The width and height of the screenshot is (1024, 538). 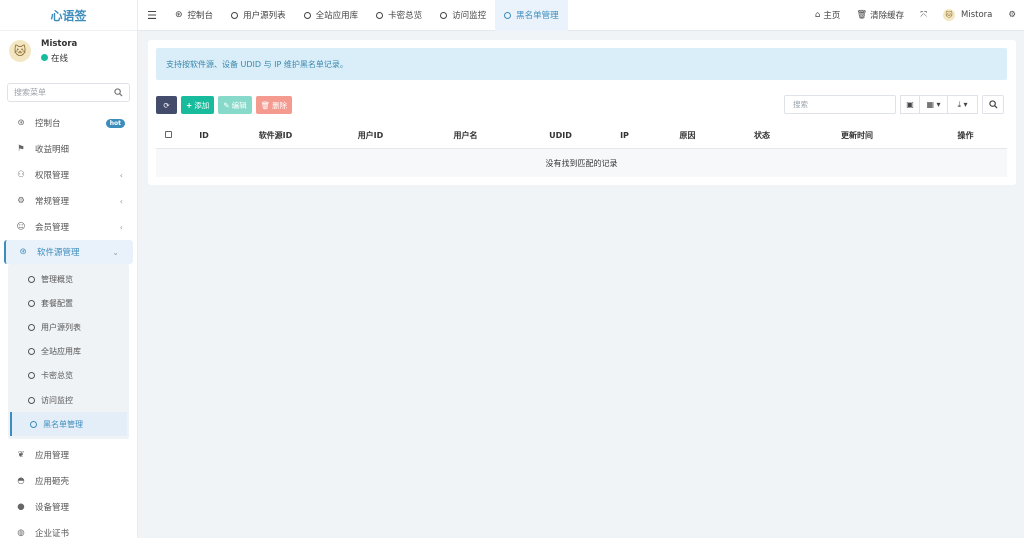 What do you see at coordinates (68, 424) in the screenshot?
I see `sidebar-subitem-blacklist: 黑名单管理` at bounding box center [68, 424].